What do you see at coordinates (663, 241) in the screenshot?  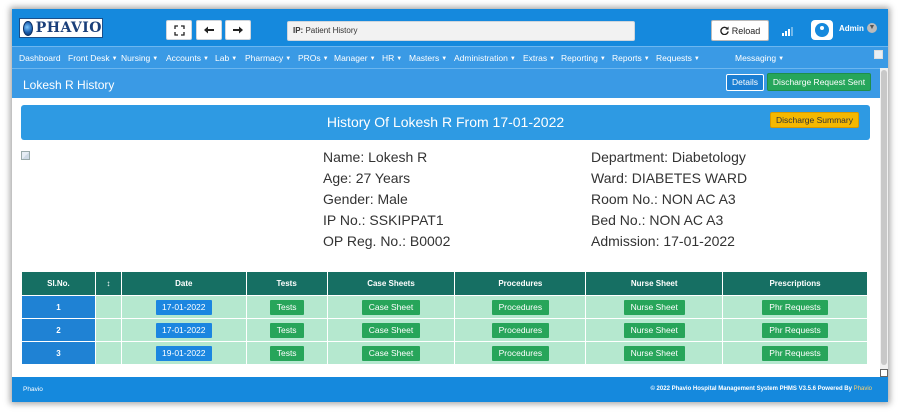 I see `patient-admission: Admission: 17-01-2022` at bounding box center [663, 241].